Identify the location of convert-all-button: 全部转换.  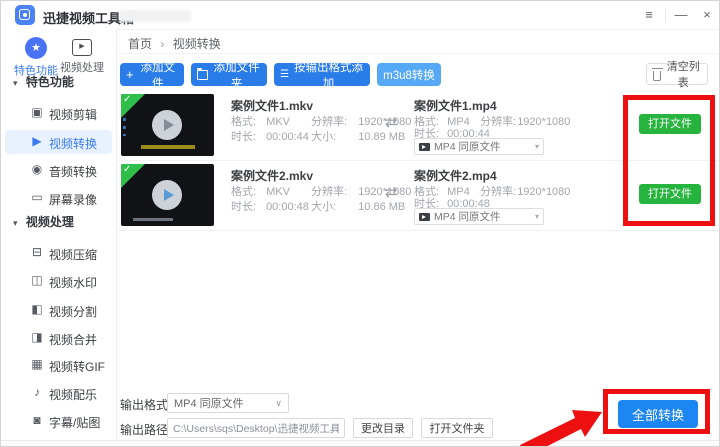
(658, 414).